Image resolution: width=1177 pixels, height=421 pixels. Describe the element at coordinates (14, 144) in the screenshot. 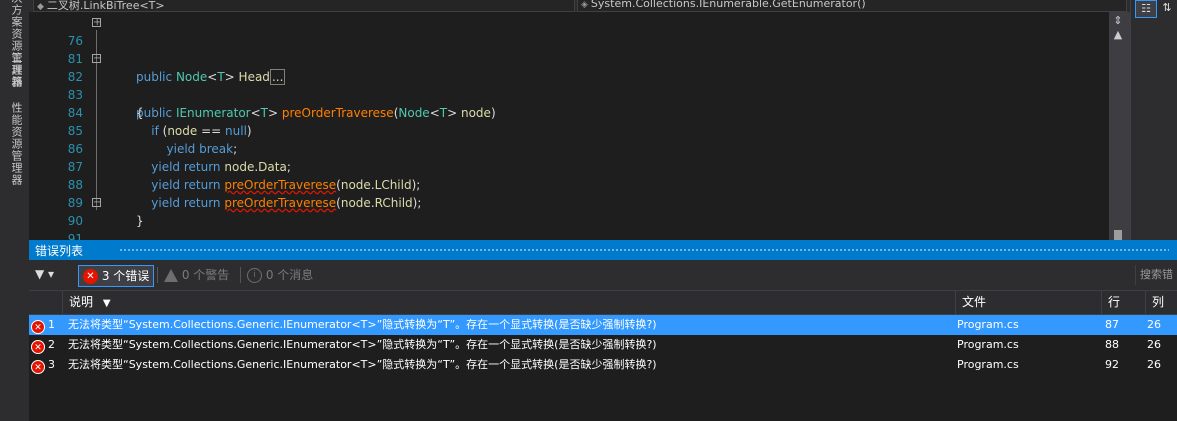

I see `side-tab-performance-explorer: 性能资源管理器` at that location.